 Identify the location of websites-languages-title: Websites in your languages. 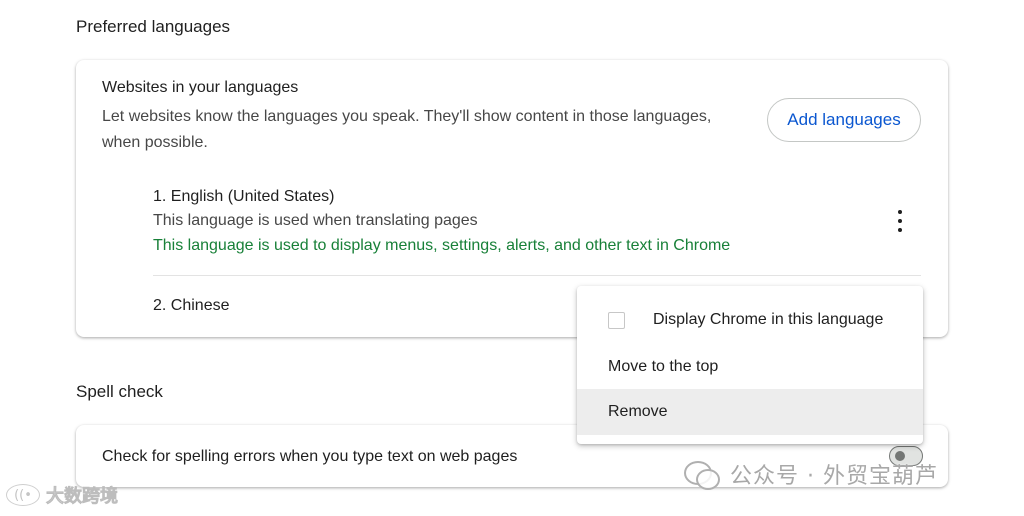
(200, 87).